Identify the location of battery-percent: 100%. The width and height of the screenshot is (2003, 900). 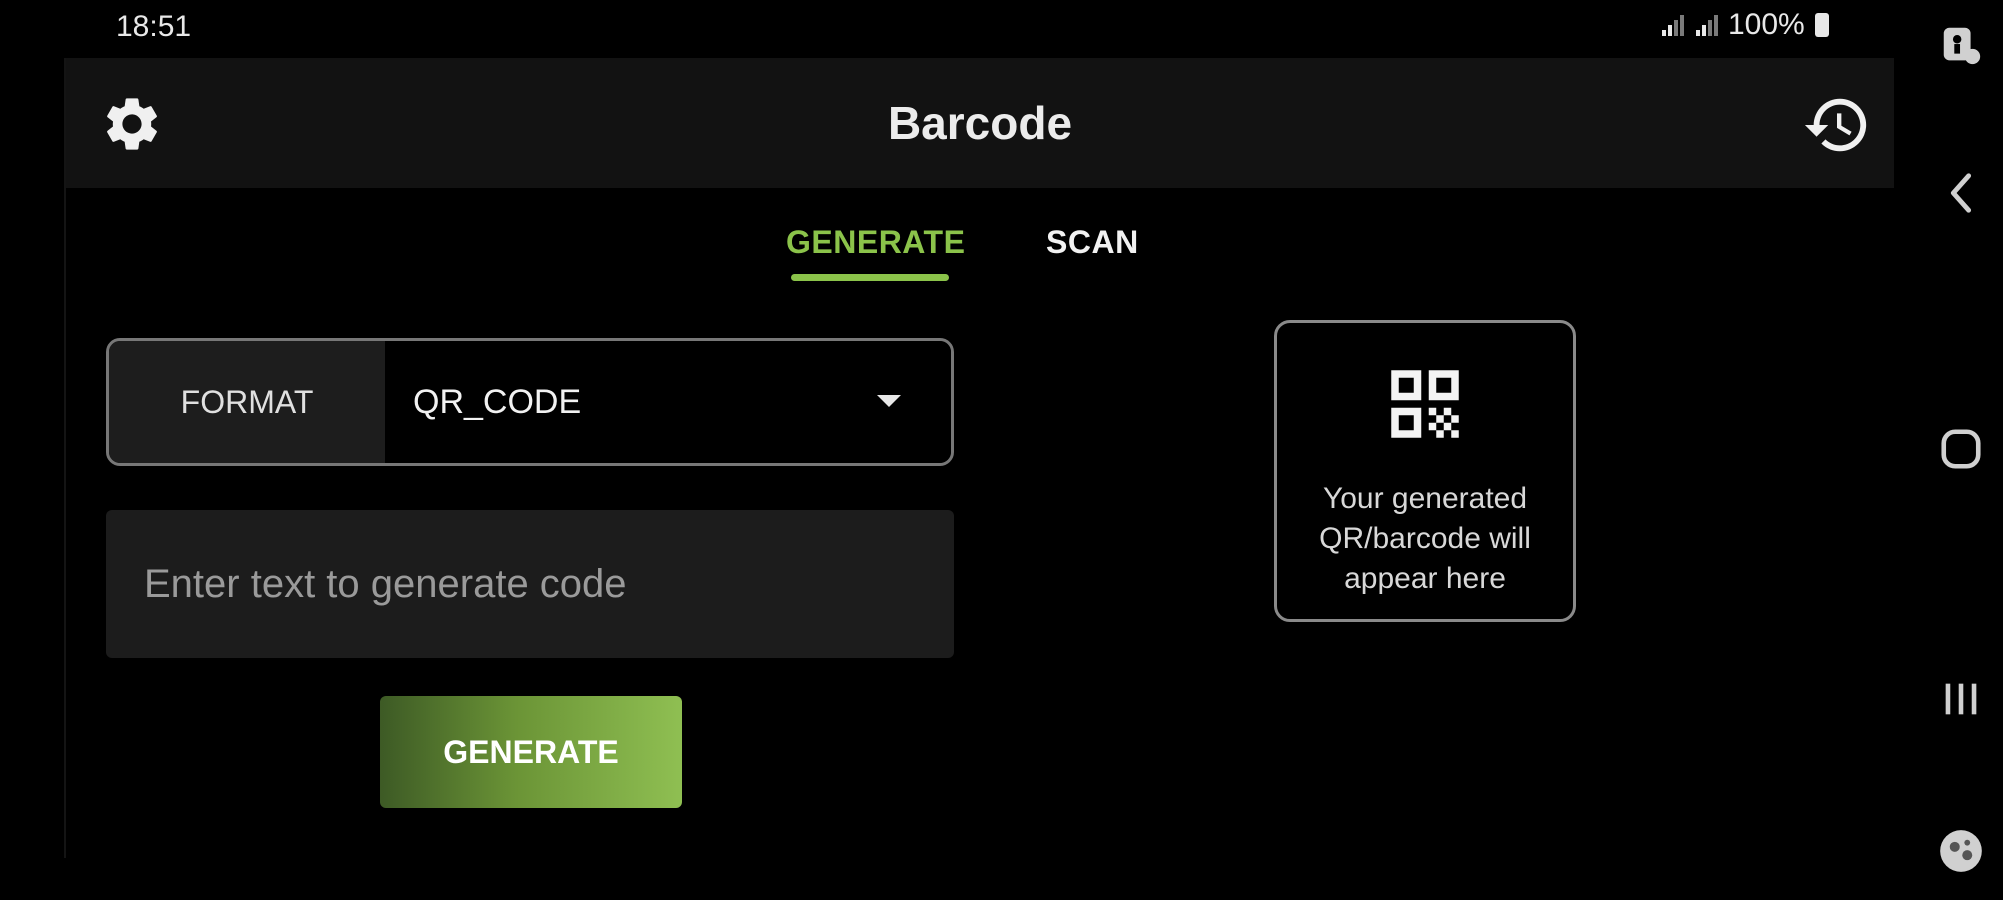
(1766, 24).